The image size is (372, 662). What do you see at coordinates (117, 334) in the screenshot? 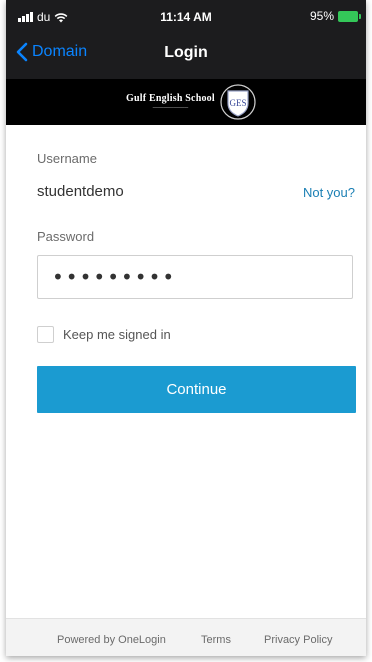
I see `keep-signed-in-label: Keep me signed in` at bounding box center [117, 334].